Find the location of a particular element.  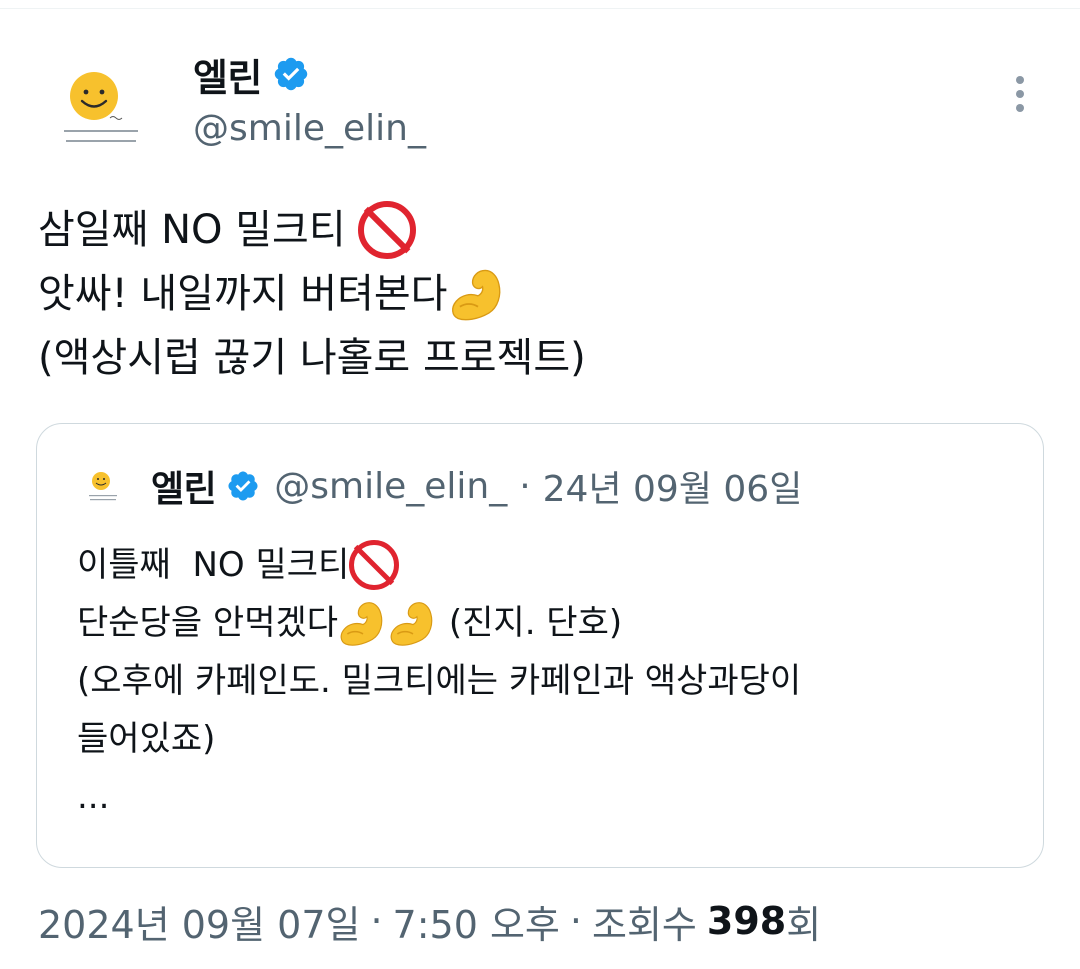

tweet-time: 7:50 오후 is located at coordinates (476, 921).